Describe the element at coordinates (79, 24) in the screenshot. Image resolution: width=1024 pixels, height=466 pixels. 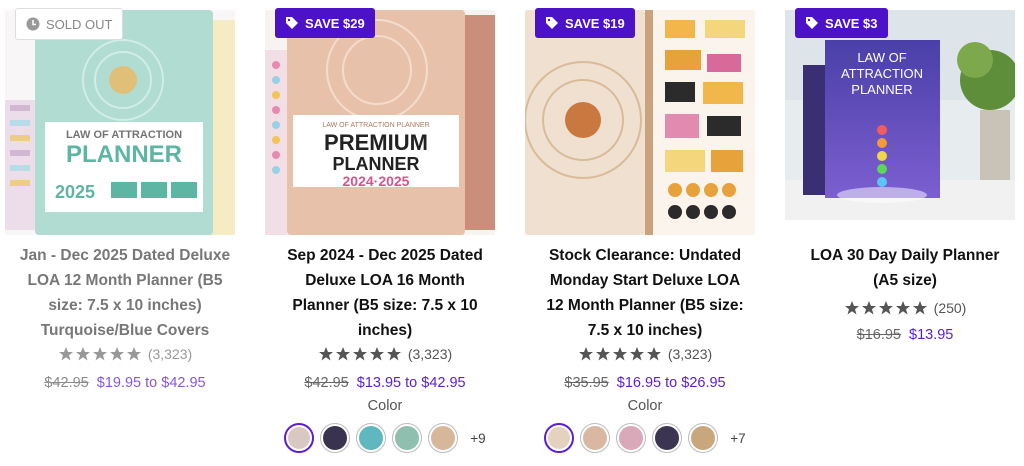
I see `badge-label: SOLD OUT` at that location.